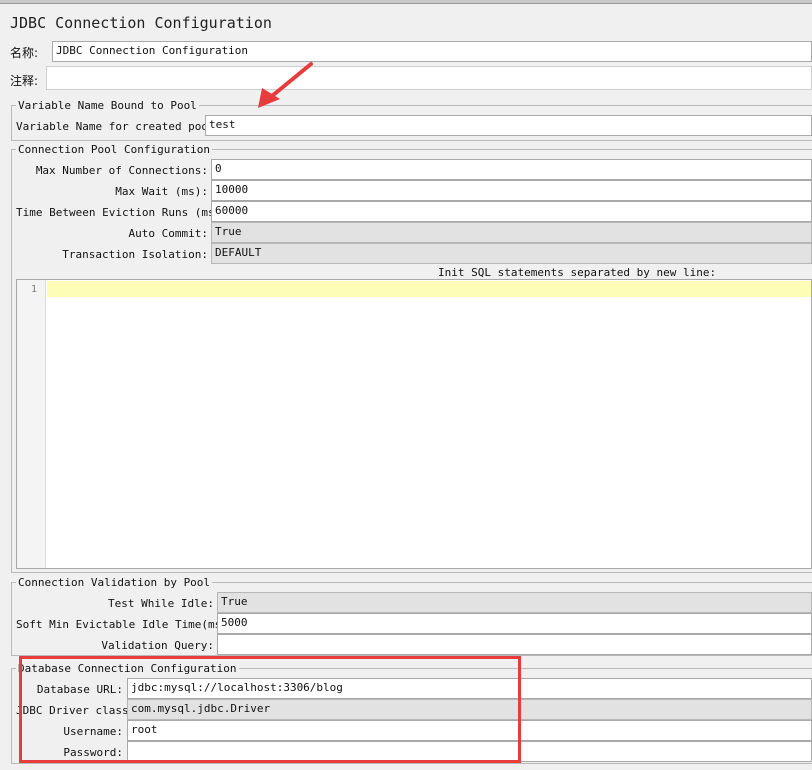 The height and width of the screenshot is (770, 812). What do you see at coordinates (33, 289) in the screenshot?
I see `line-number: 1` at bounding box center [33, 289].